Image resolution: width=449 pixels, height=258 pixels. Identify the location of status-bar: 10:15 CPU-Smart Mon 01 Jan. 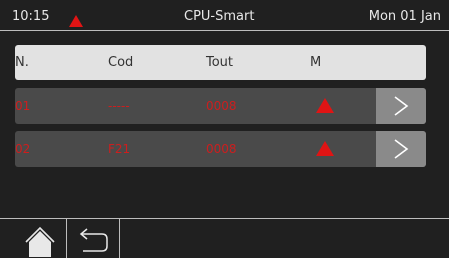
(224, 15).